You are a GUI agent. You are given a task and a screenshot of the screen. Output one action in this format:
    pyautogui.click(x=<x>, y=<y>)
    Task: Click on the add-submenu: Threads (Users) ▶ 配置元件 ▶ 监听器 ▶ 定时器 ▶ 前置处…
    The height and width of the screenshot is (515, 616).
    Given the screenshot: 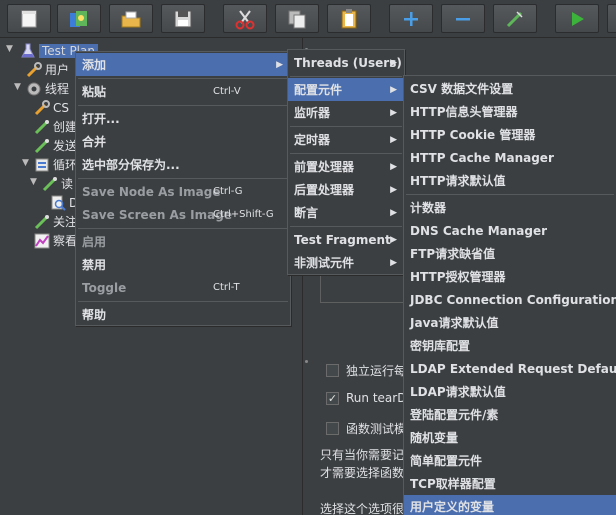 What is the action you would take?
    pyautogui.click(x=346, y=162)
    